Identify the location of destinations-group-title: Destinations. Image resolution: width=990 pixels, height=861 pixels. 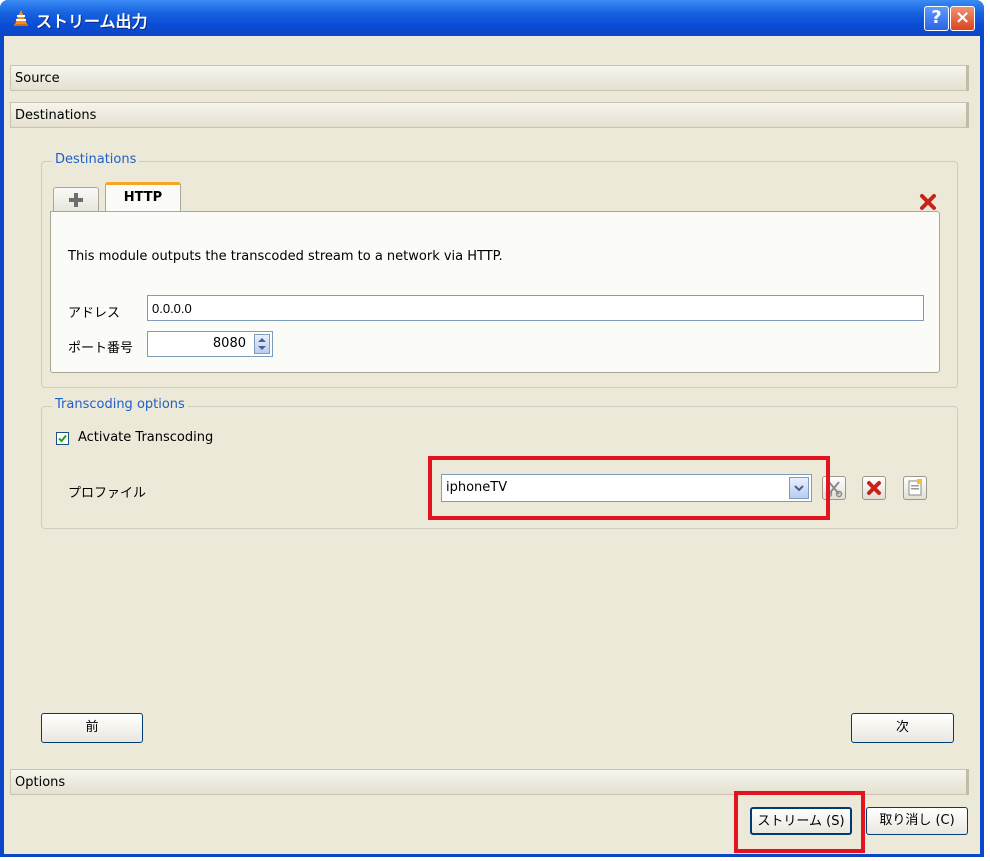
(96, 159).